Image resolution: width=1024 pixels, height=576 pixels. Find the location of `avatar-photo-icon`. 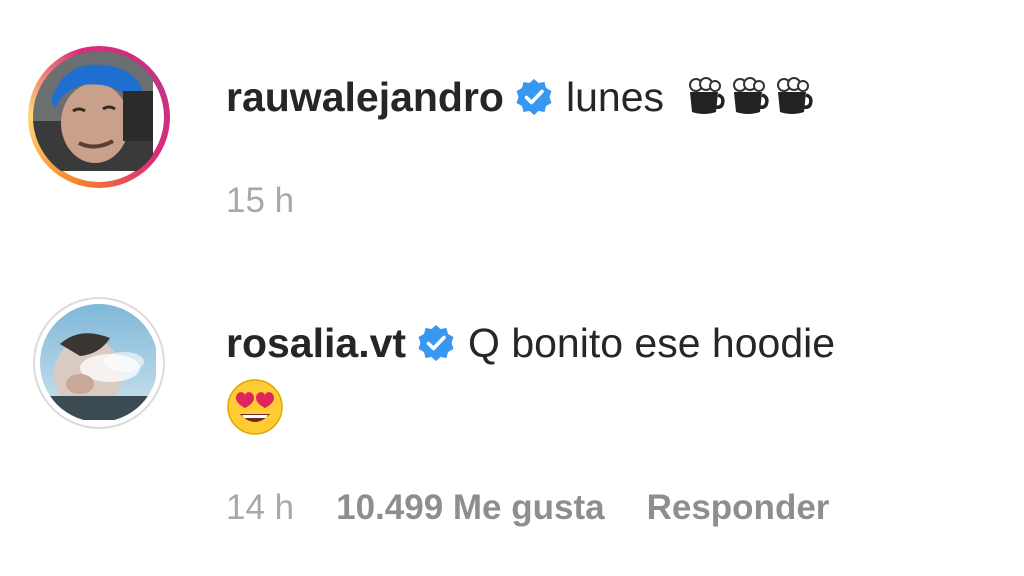

avatar-photo-icon is located at coordinates (98, 362).